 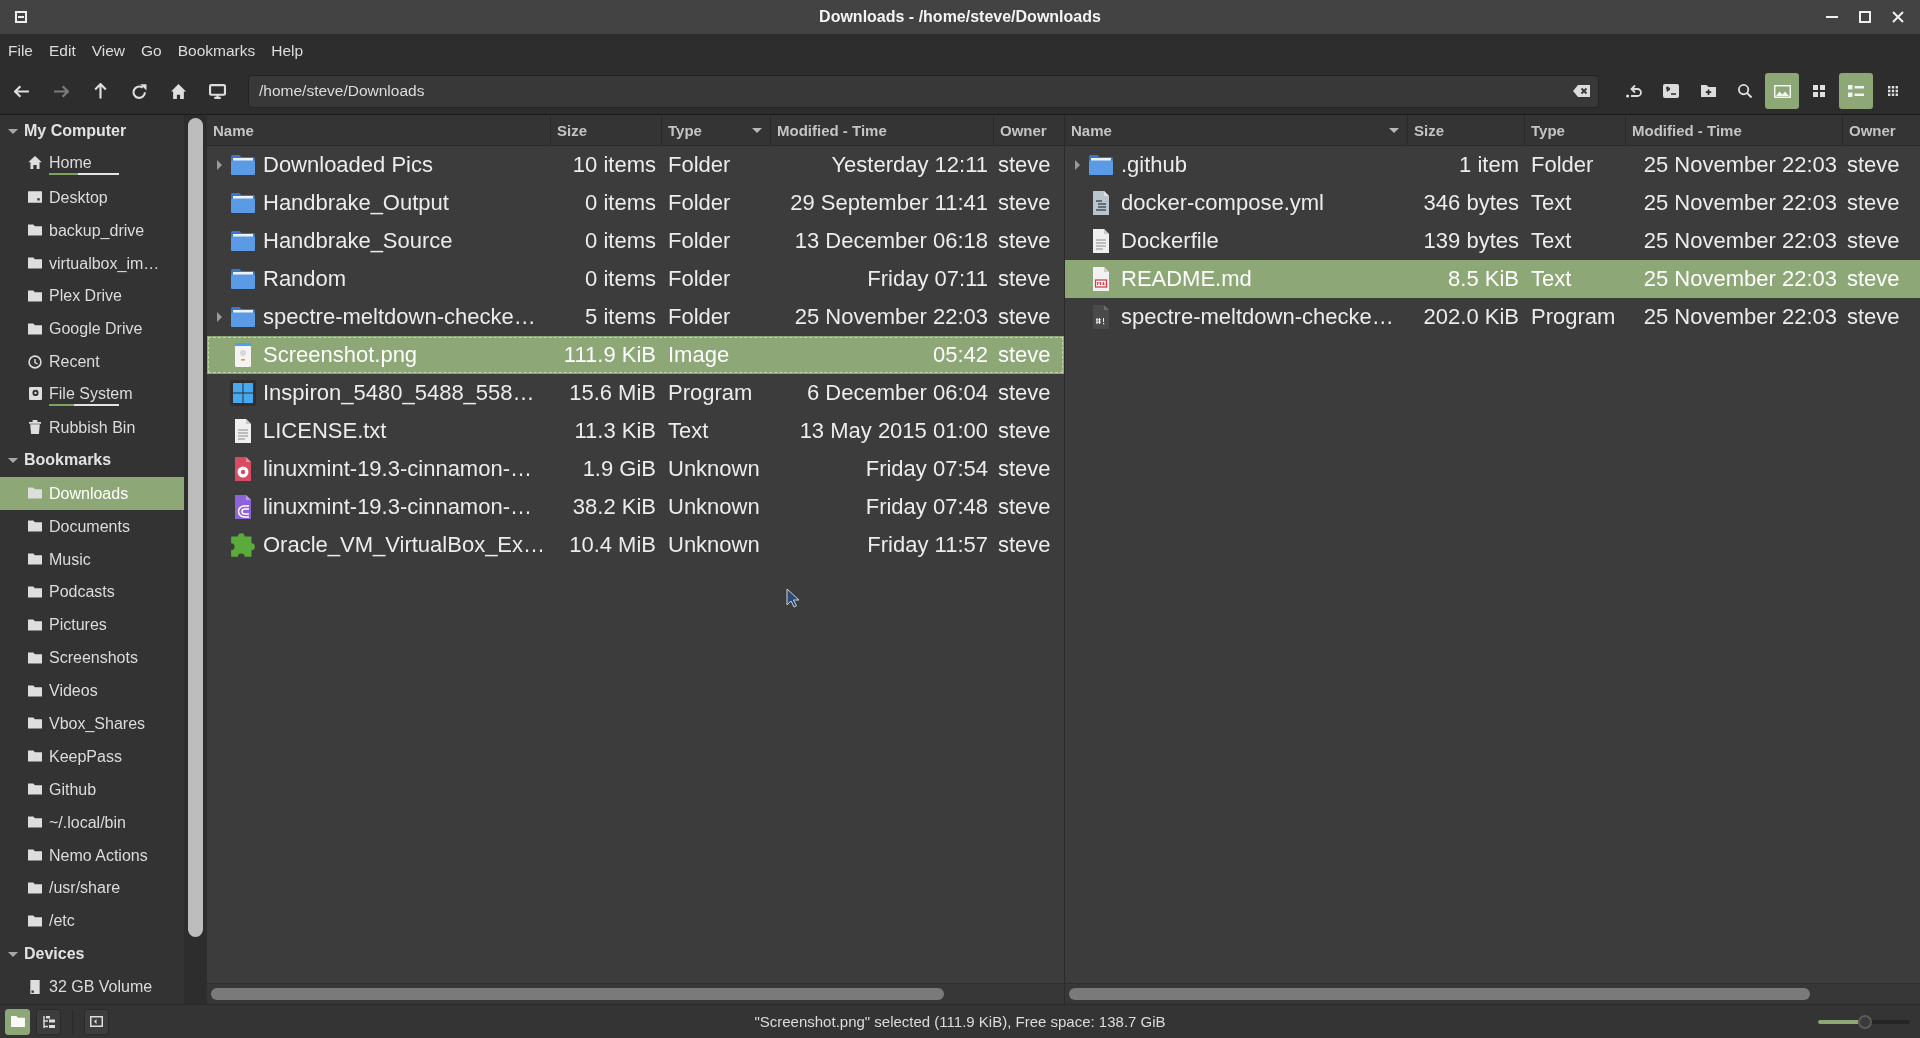 I want to click on modified-time: 6 December 06:04, so click(x=897, y=393).